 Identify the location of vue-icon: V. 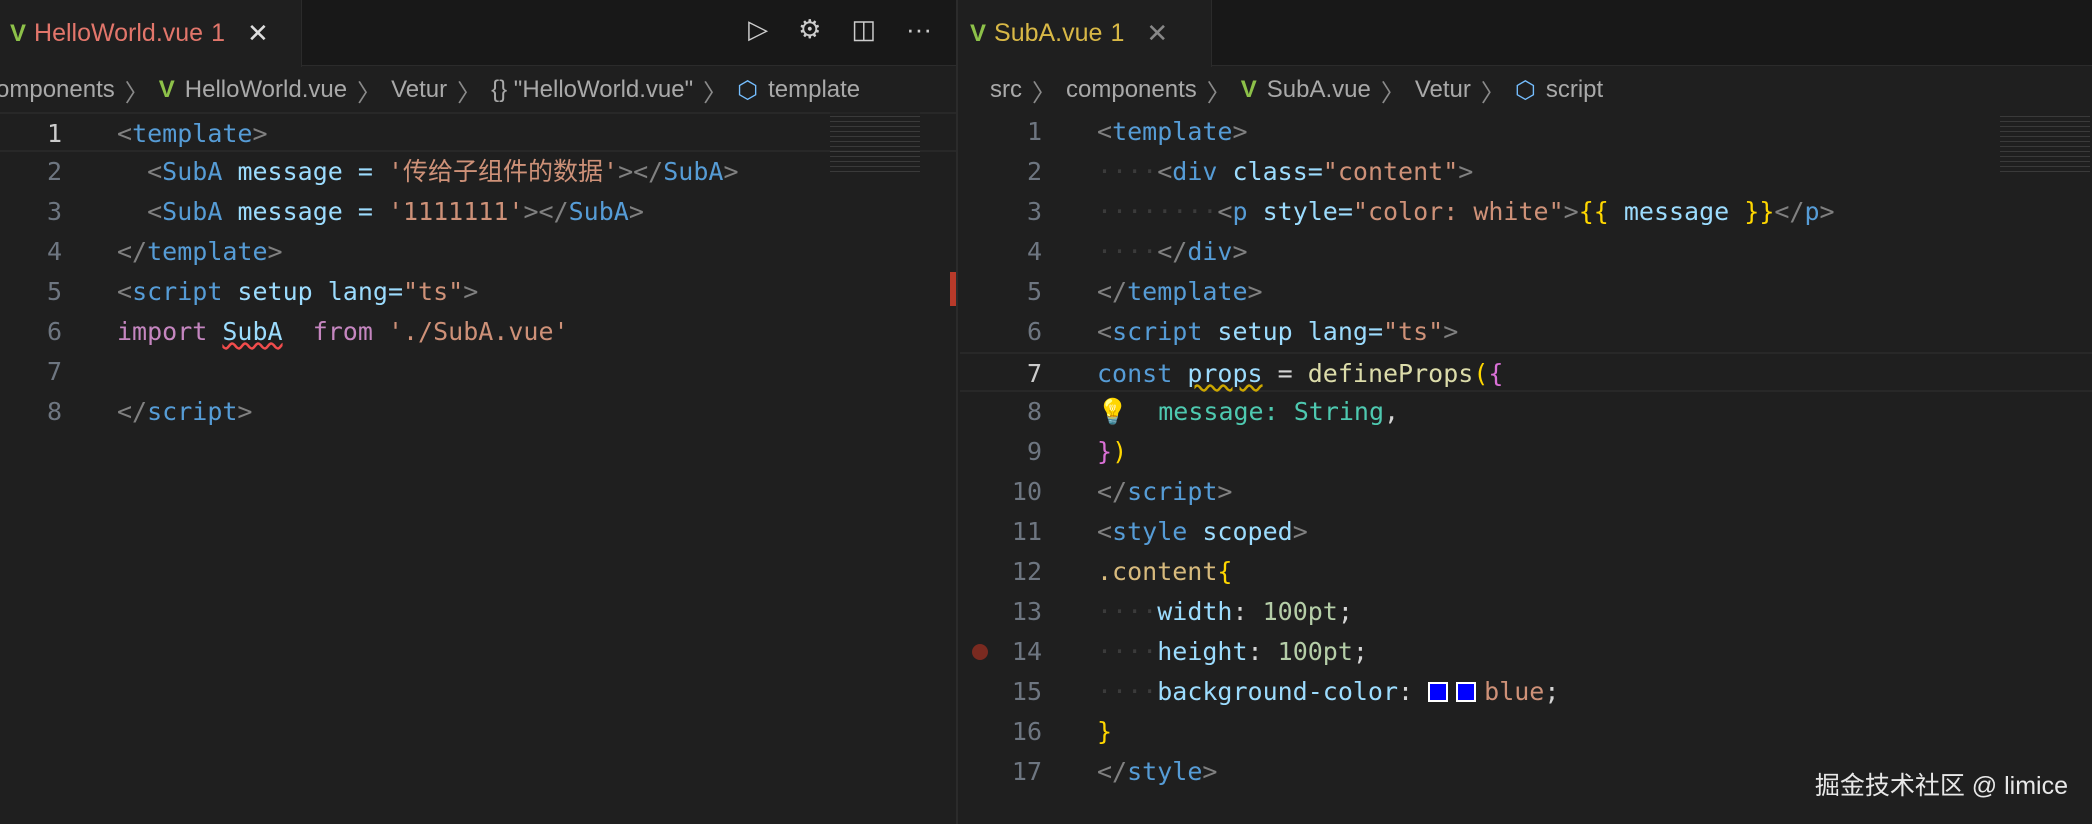
(978, 33).